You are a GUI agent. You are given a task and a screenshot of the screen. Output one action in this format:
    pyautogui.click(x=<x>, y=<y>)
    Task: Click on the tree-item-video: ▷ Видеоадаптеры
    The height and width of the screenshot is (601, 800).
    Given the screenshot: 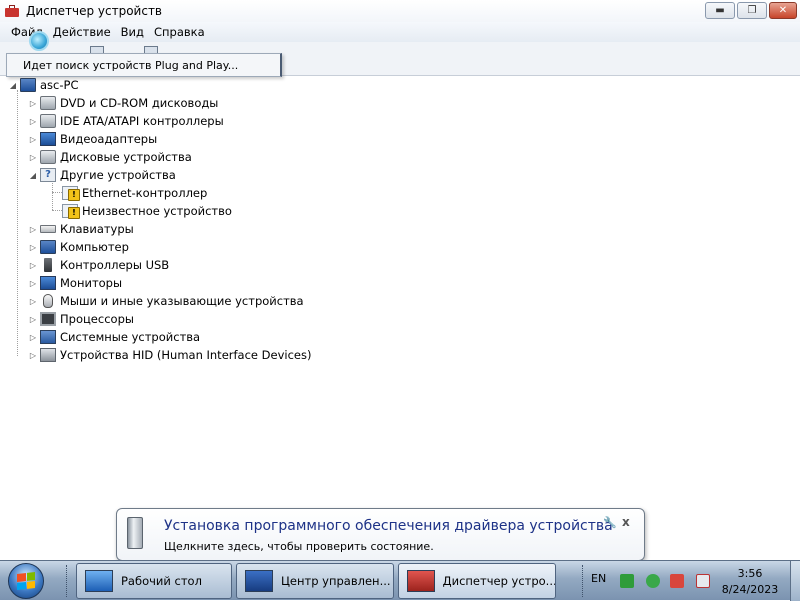 What is the action you would take?
    pyautogui.click(x=92, y=139)
    